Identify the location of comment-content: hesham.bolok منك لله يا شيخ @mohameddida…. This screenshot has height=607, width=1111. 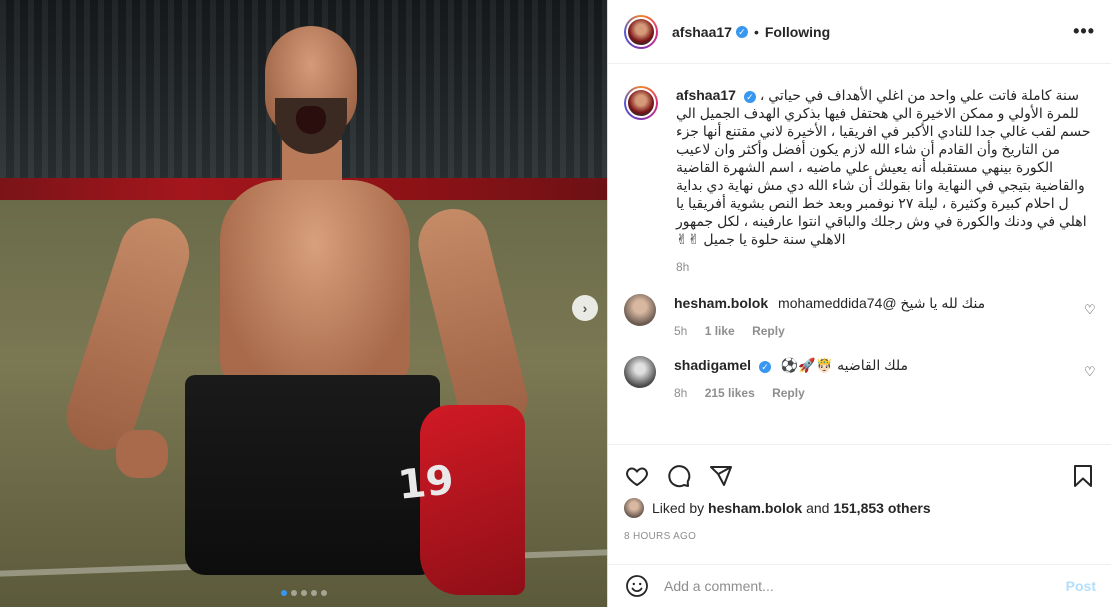
(879, 303).